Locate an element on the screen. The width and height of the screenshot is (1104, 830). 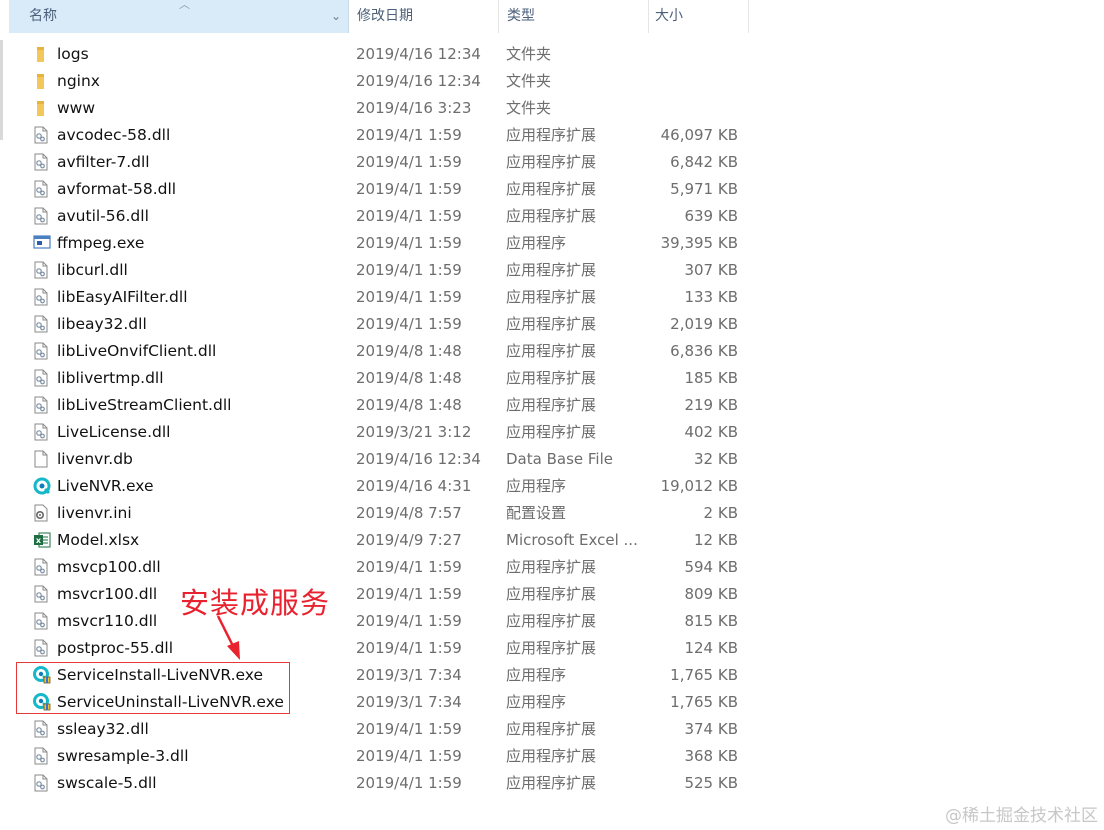
file-row: libcurl.dll 2019/4/1 1:59 应用程序扩展 307 KB is located at coordinates (380, 270).